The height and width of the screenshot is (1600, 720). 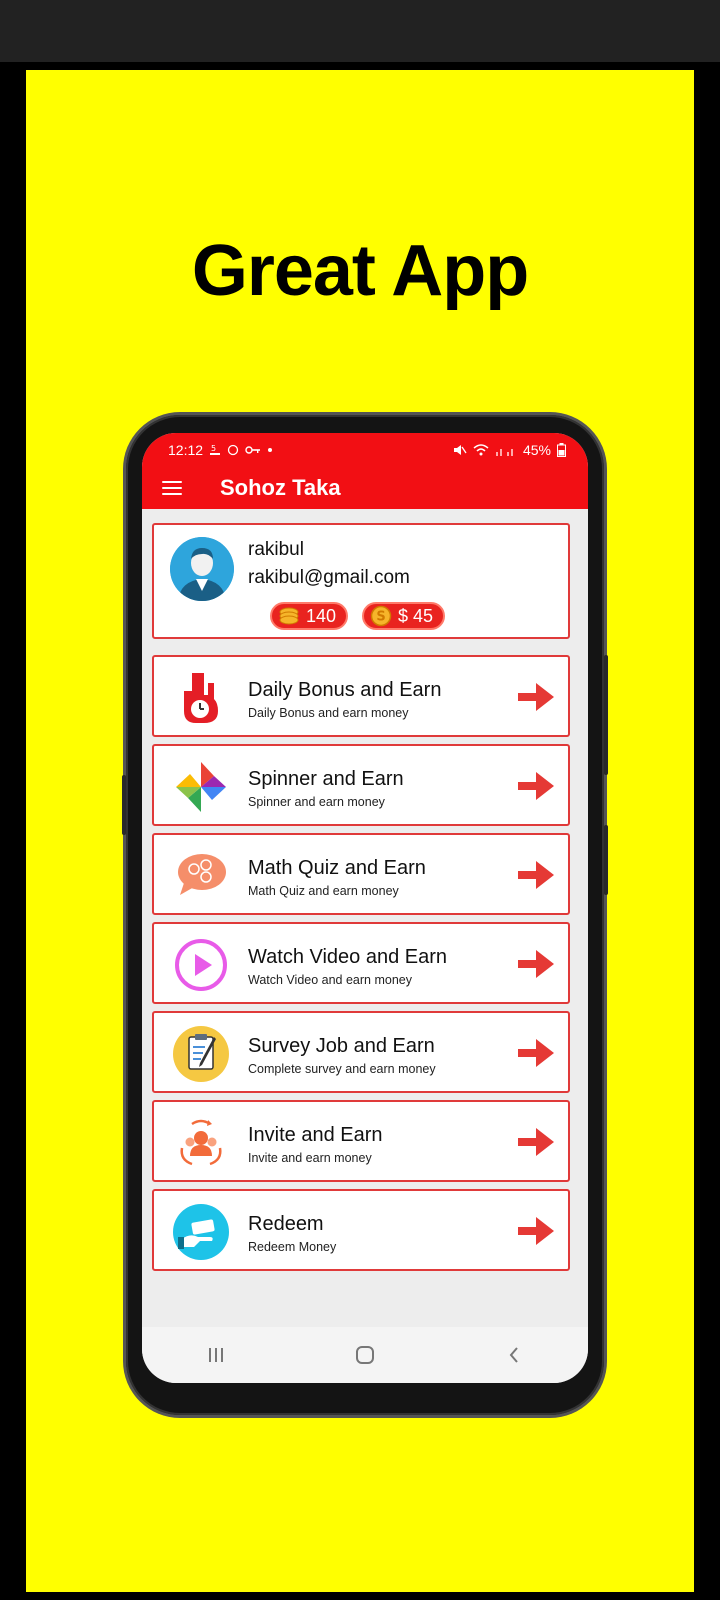 I want to click on clipboard-icon, so click(x=201, y=1054).